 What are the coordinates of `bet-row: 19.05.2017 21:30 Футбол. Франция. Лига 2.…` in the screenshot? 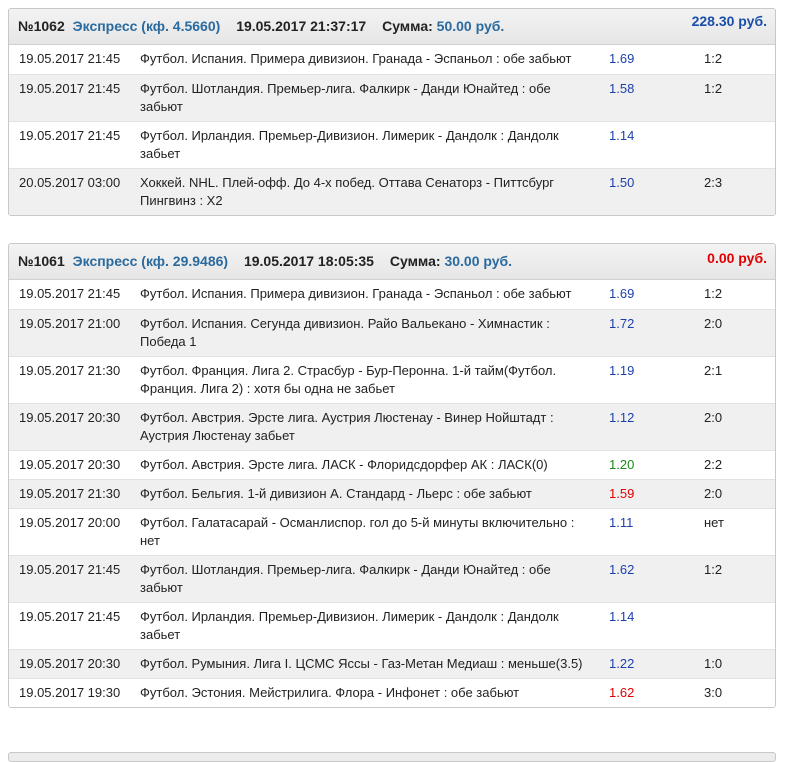 It's located at (392, 379).